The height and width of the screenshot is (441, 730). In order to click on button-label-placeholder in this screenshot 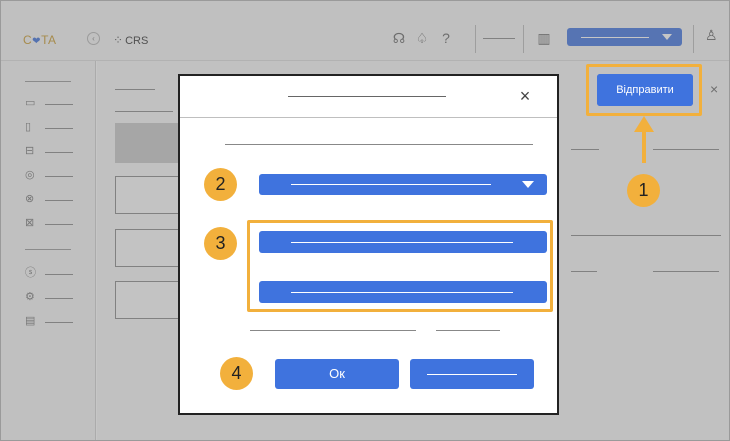, I will do `click(472, 374)`.